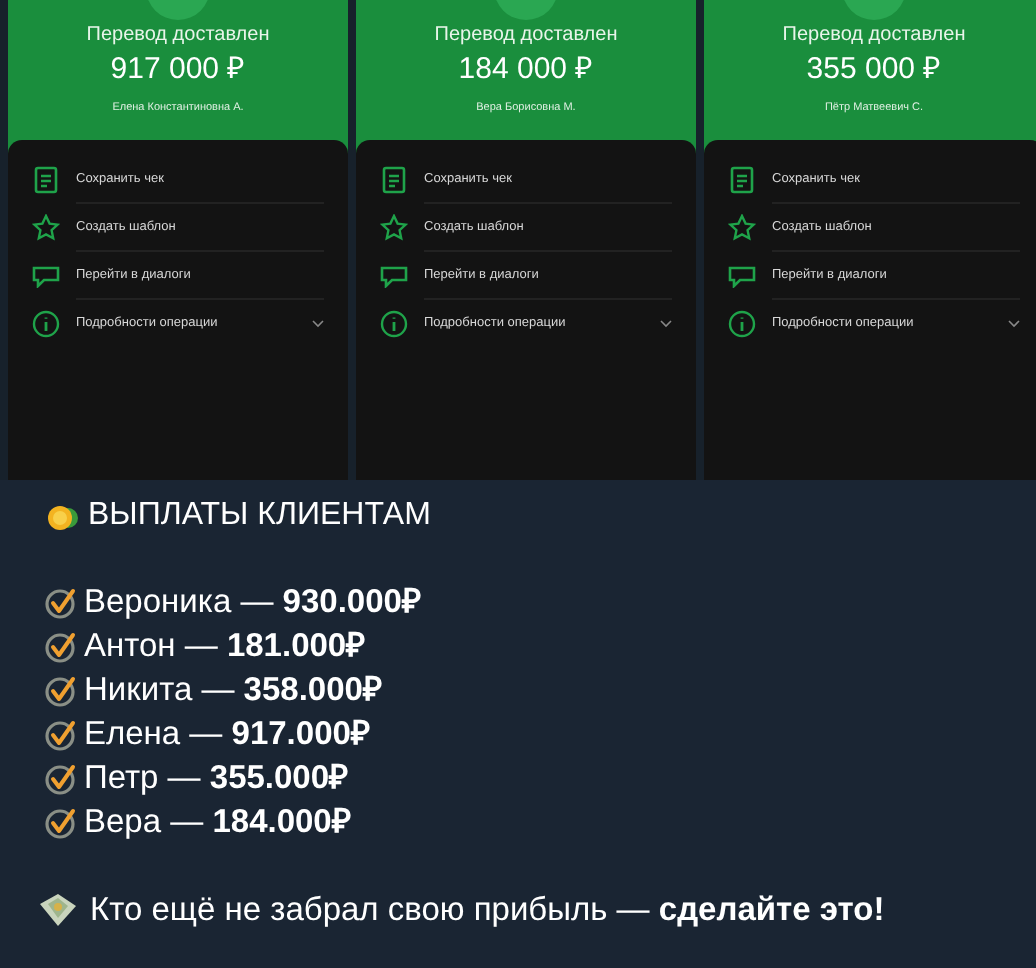 The width and height of the screenshot is (1036, 968). I want to click on transfer-amount: 917 000 ₽, so click(178, 70).